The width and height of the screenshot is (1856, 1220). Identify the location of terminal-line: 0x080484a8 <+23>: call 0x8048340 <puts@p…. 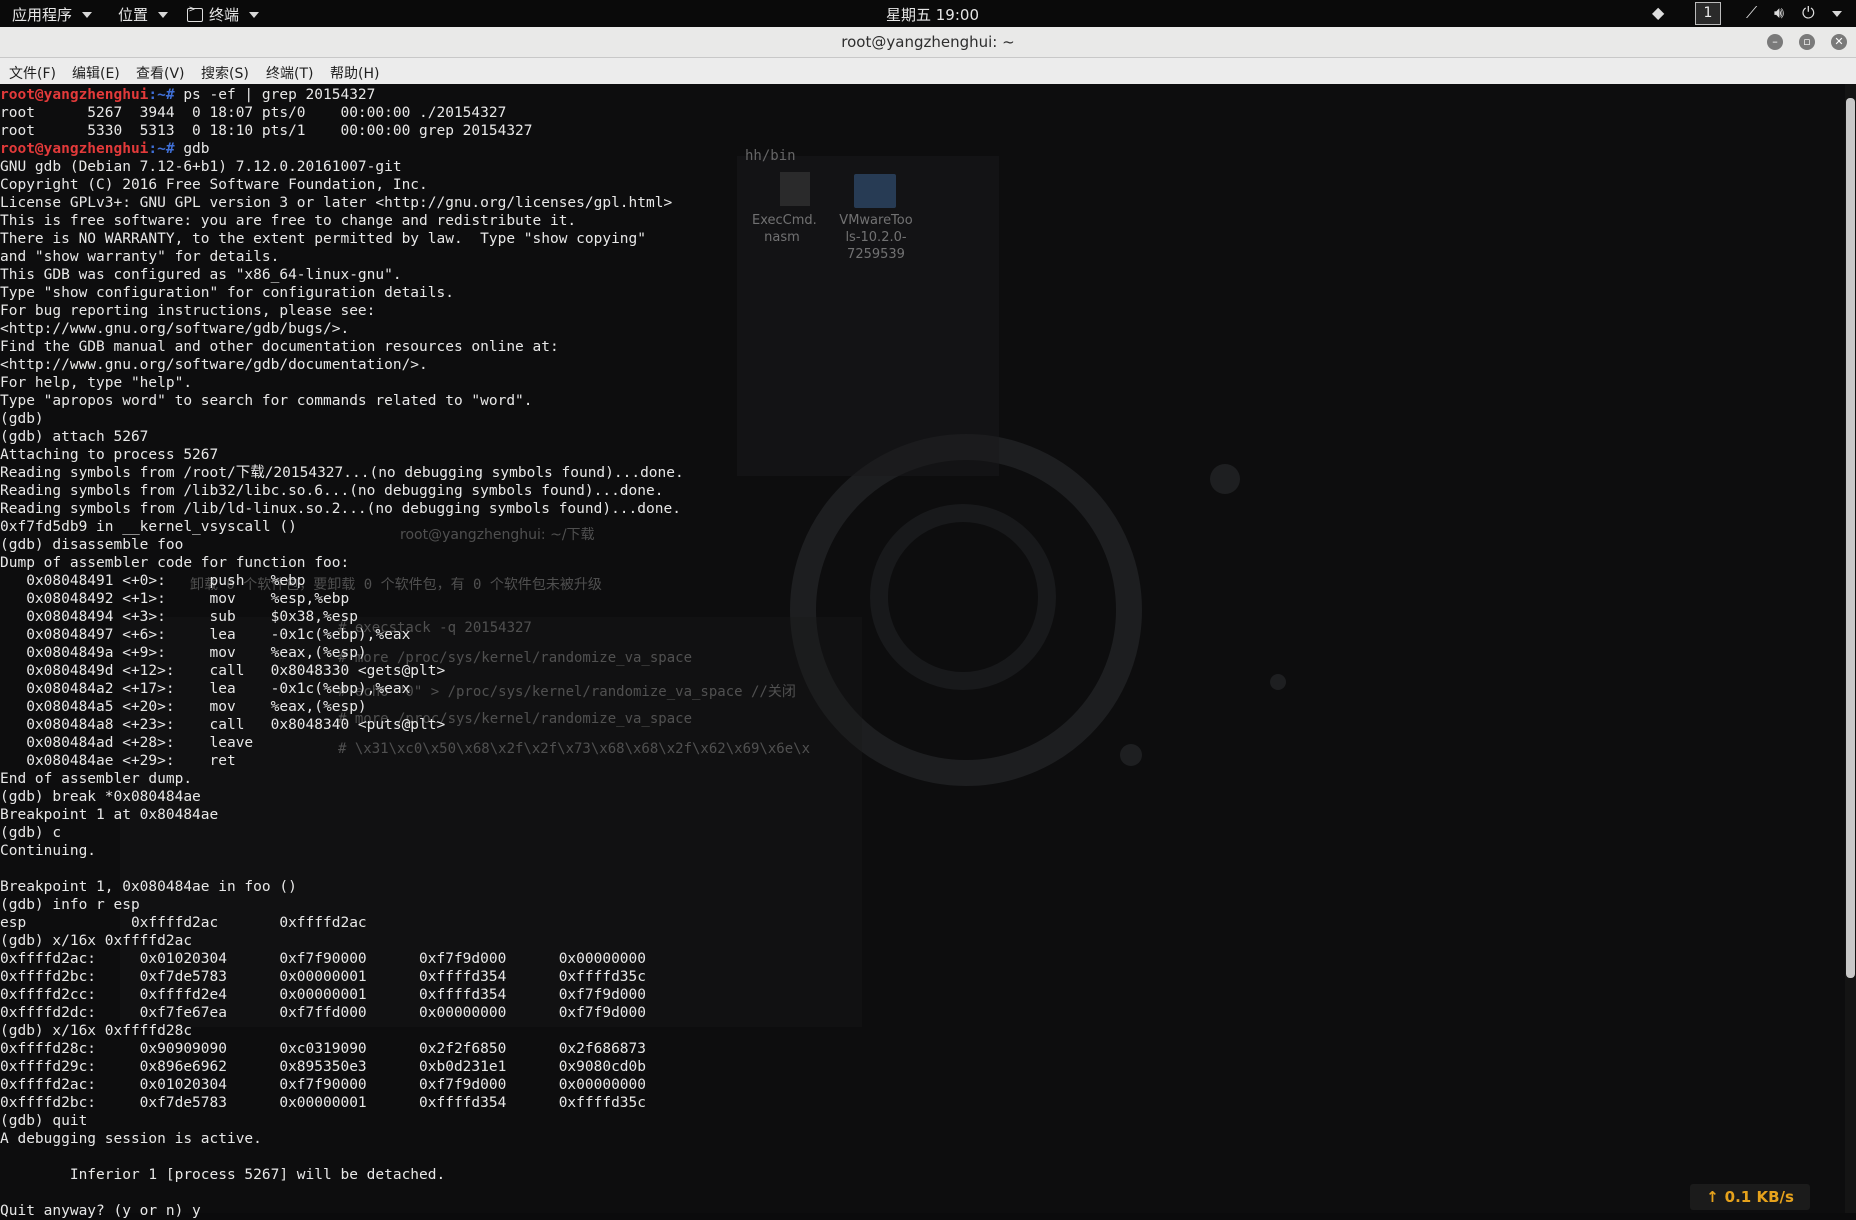
(500, 725).